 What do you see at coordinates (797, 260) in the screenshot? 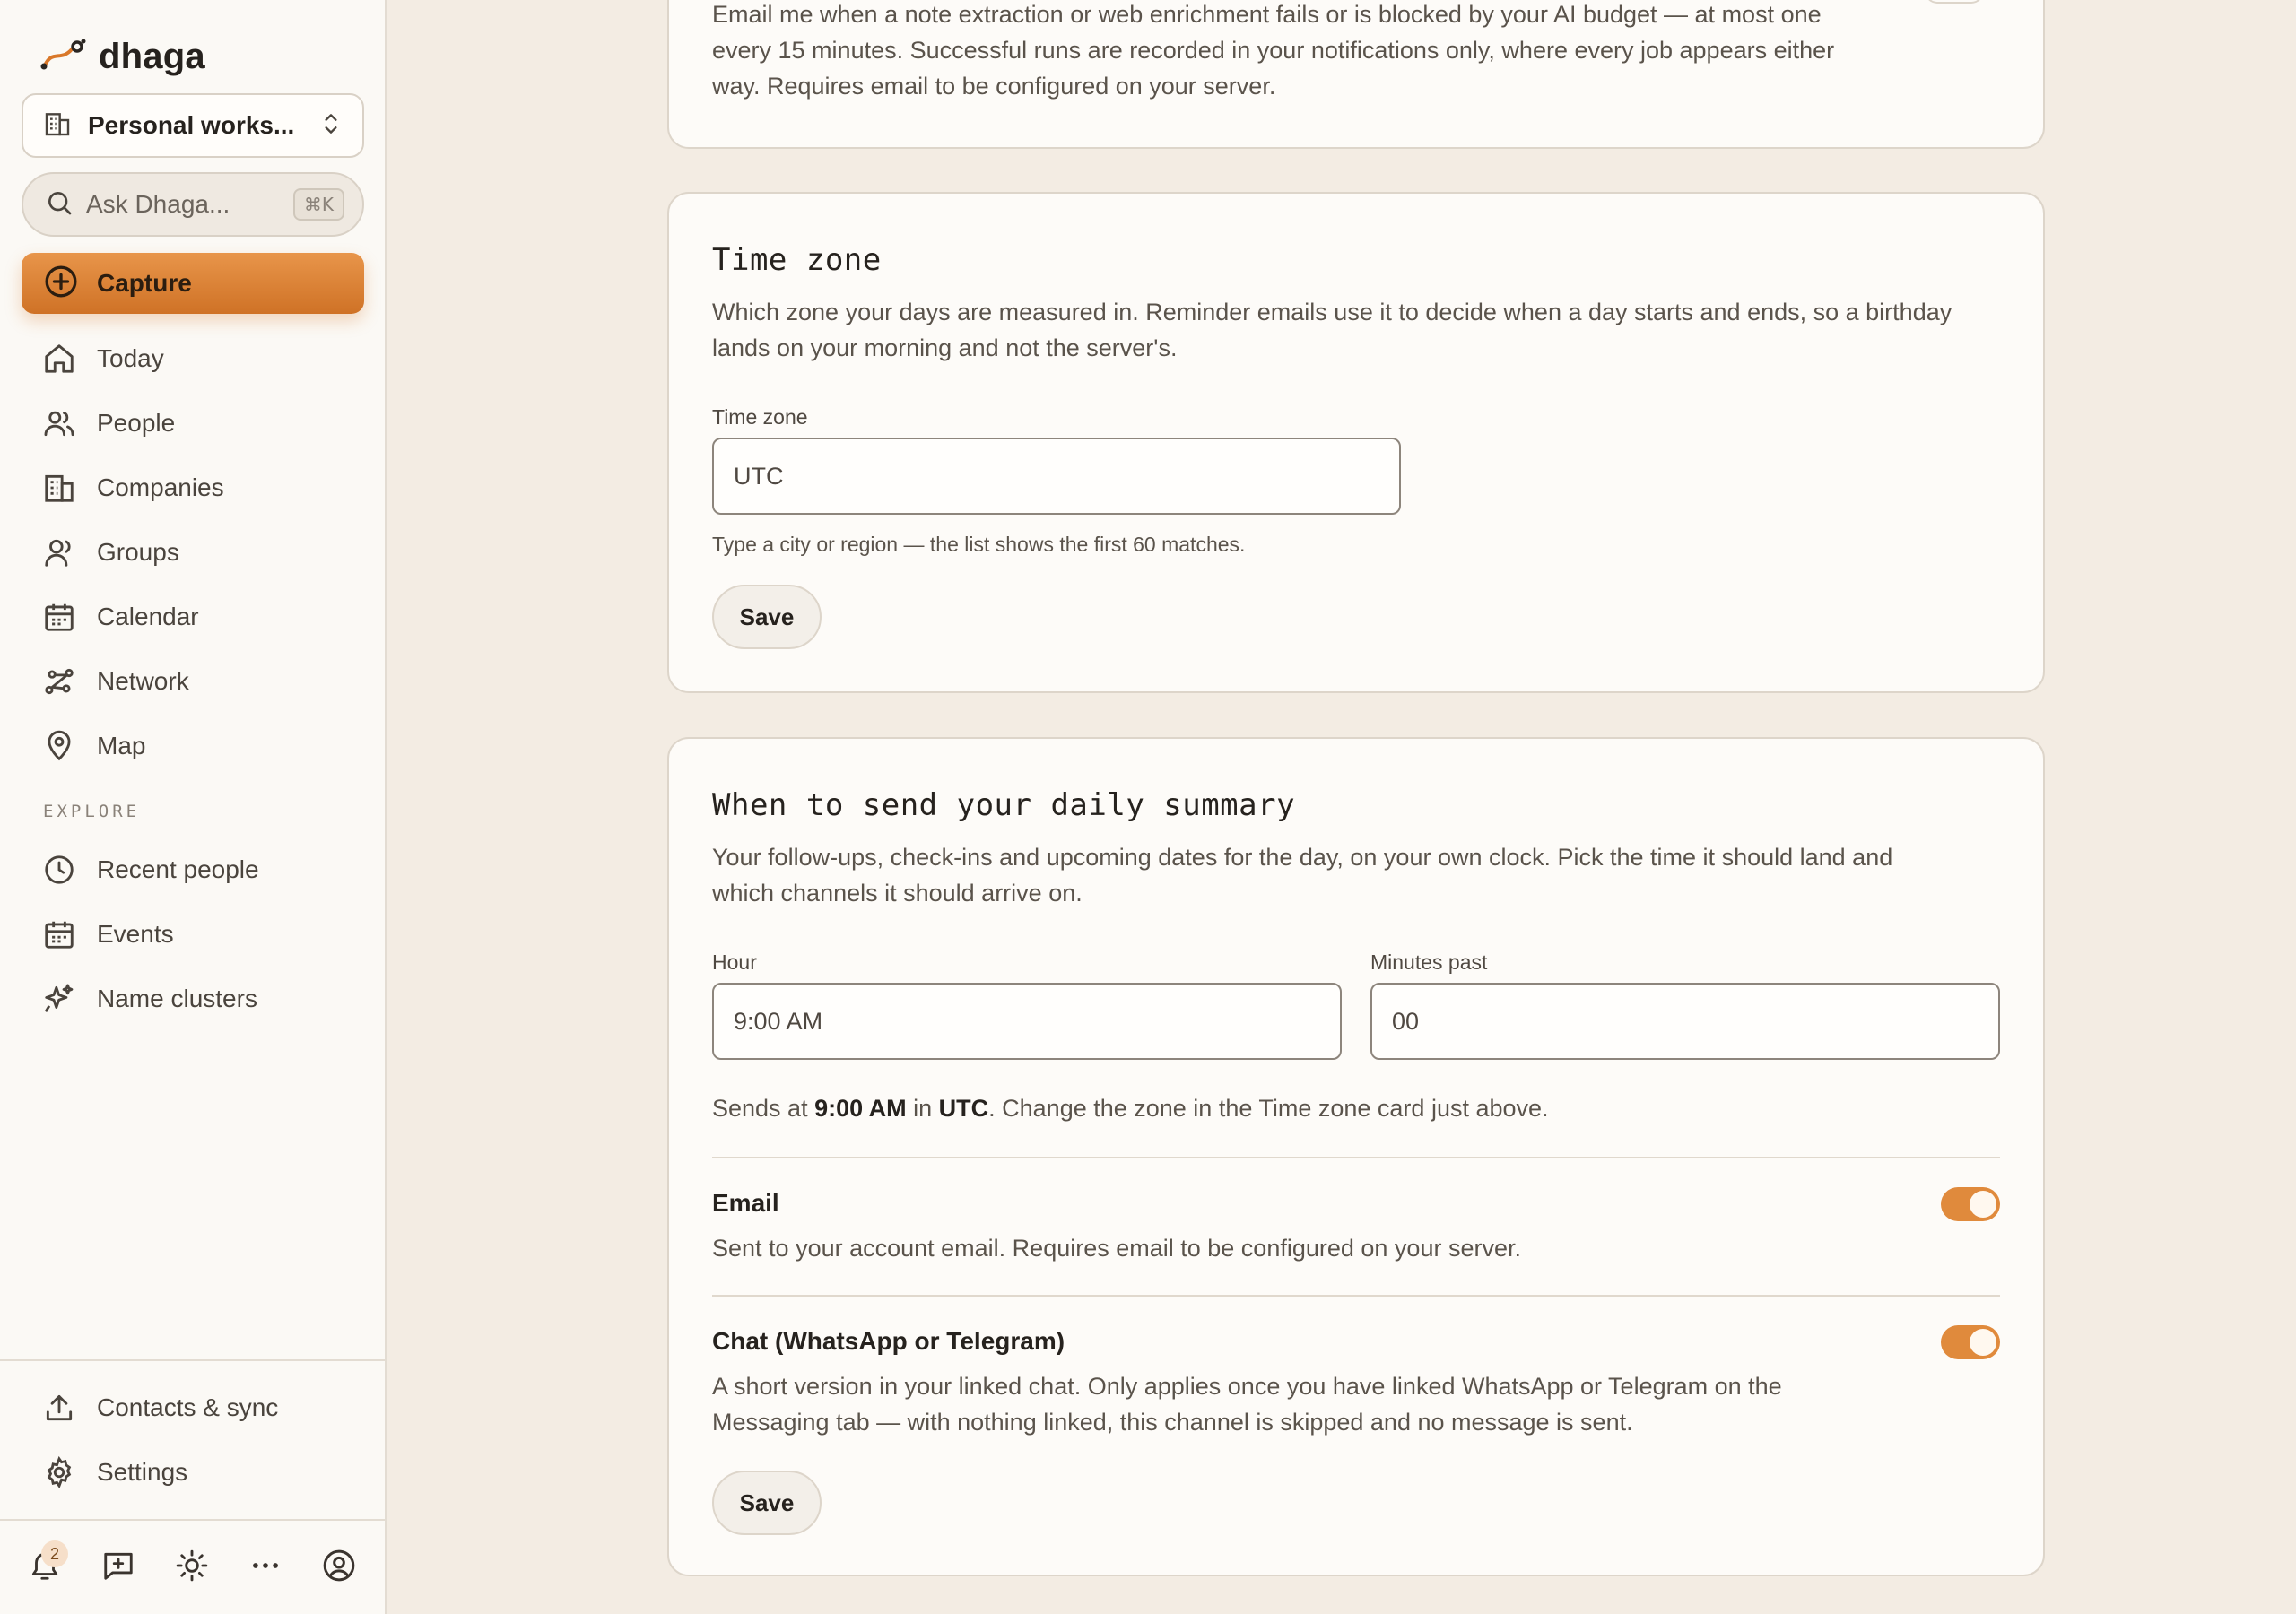
I see `card-title: Time zone` at bounding box center [797, 260].